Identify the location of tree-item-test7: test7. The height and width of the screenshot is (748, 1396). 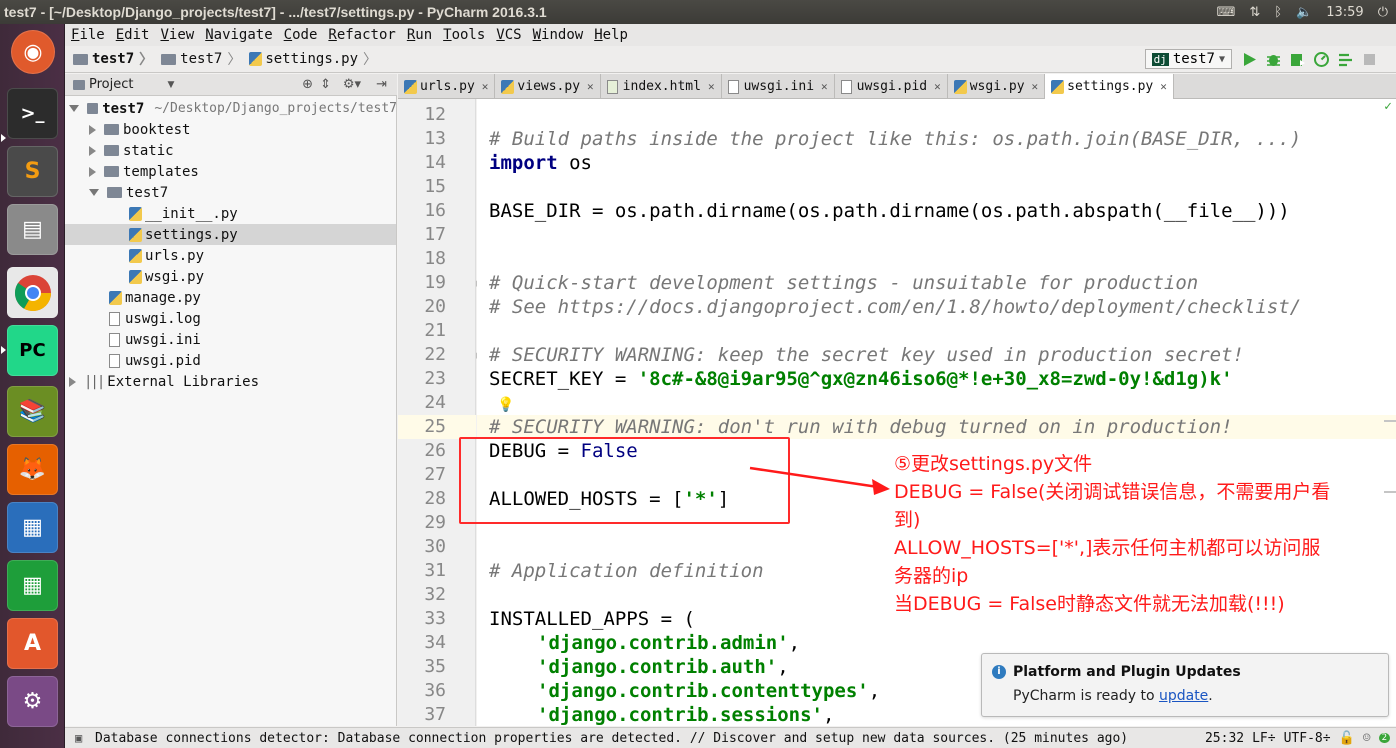
(128, 192).